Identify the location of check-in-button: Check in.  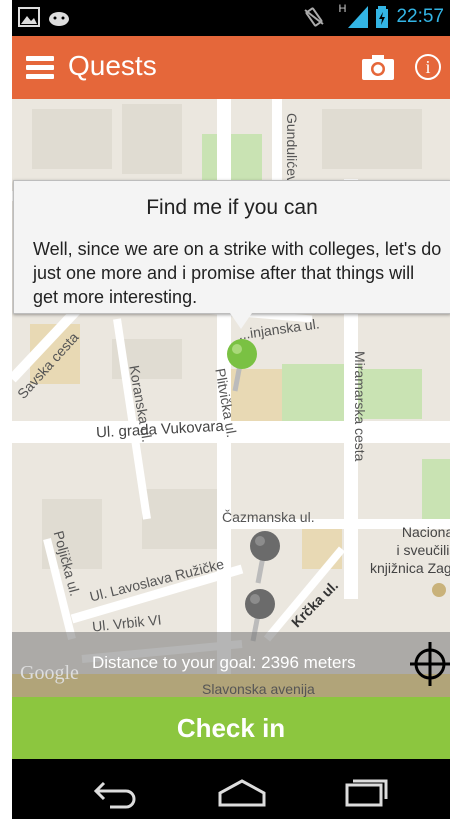
(231, 728).